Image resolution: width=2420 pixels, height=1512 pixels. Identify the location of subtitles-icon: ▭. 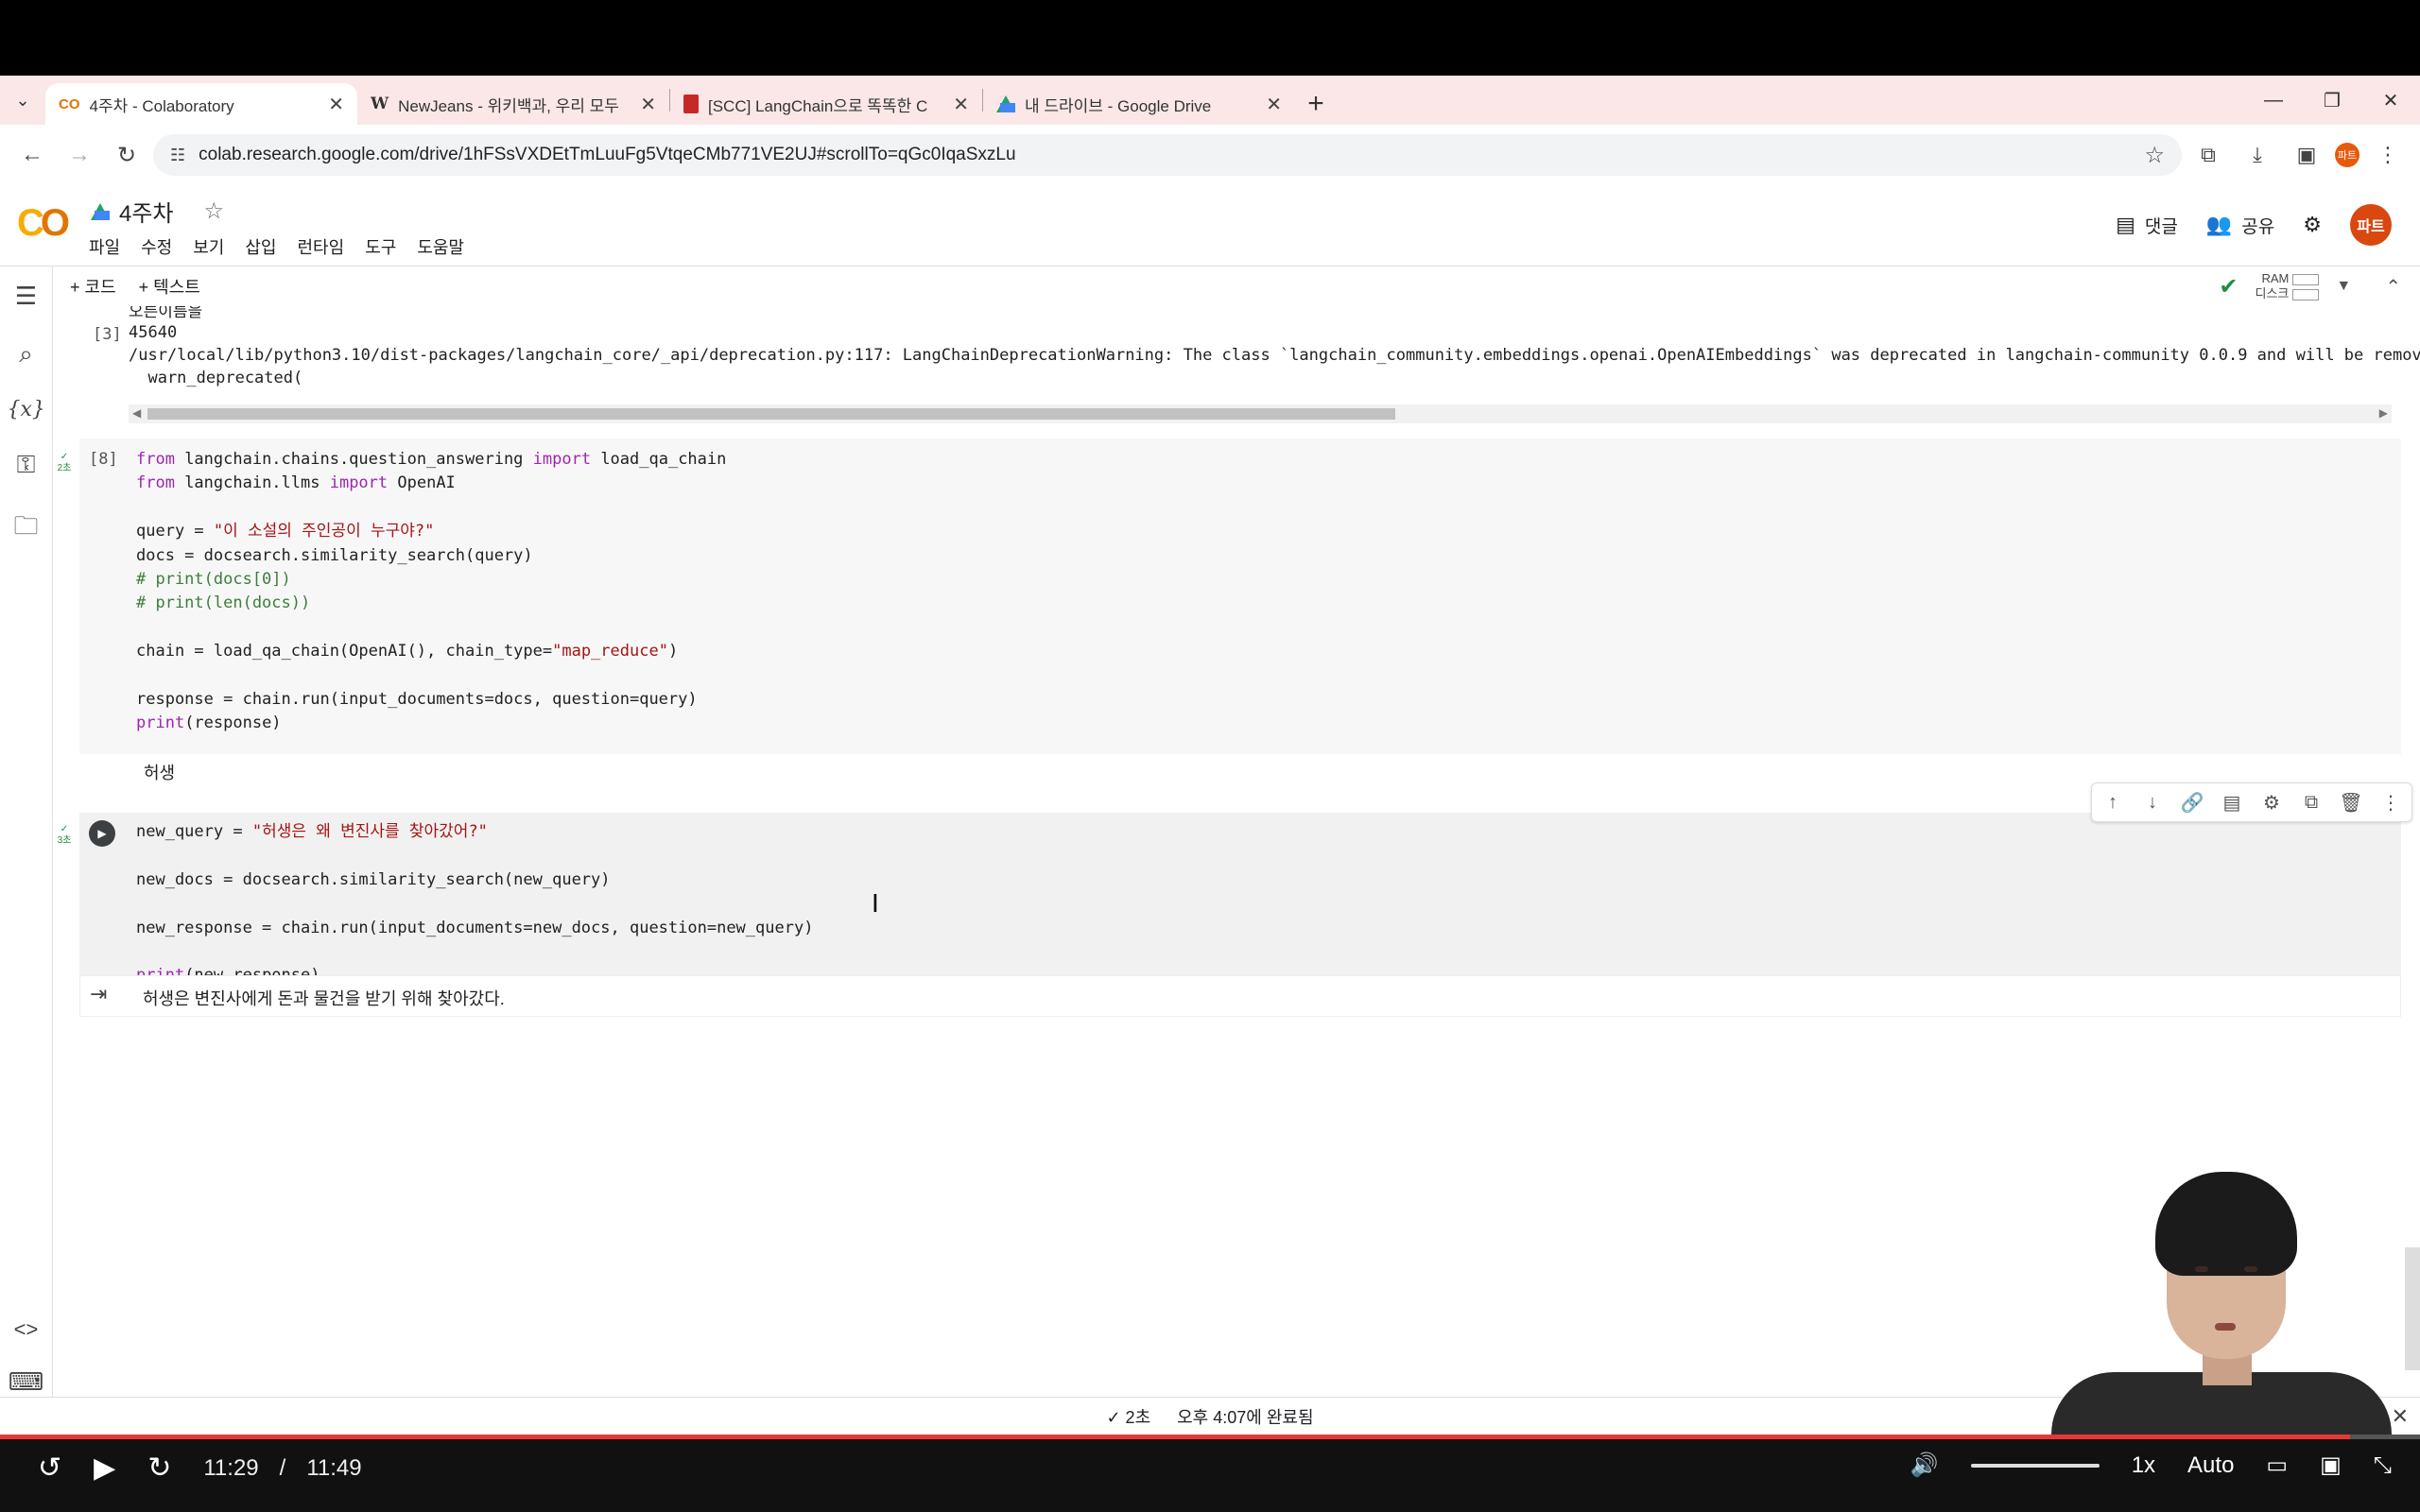
(2277, 1465).